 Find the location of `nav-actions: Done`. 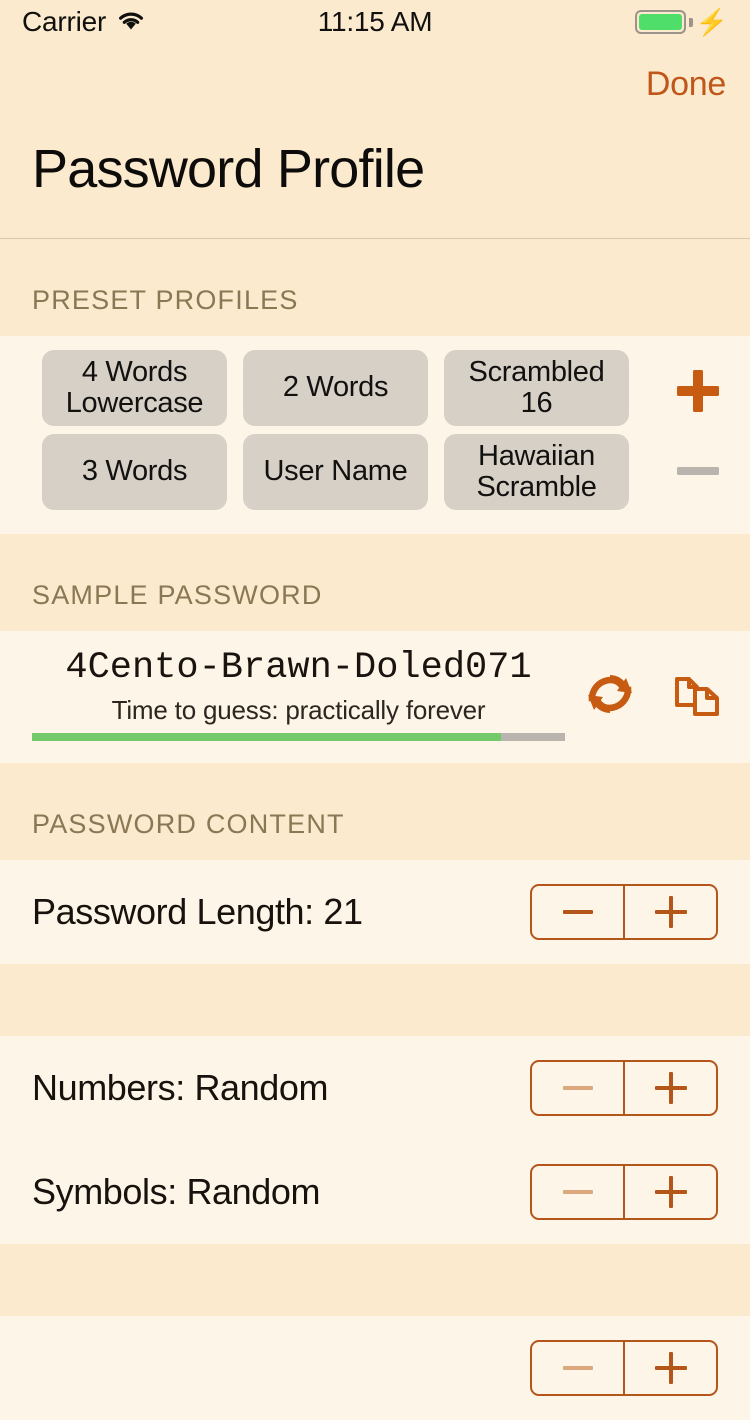

nav-actions: Done is located at coordinates (375, 84).